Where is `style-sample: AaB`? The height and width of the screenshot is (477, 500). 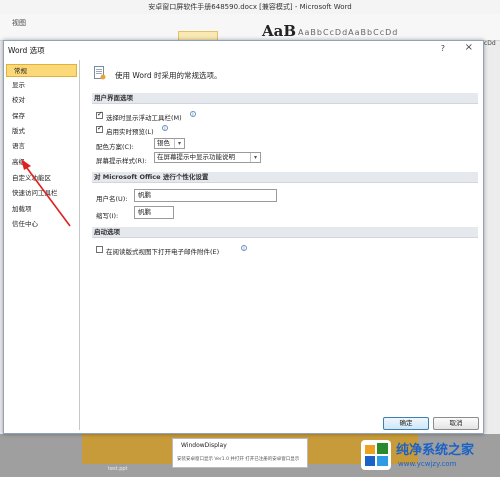 style-sample: AaB is located at coordinates (279, 31).